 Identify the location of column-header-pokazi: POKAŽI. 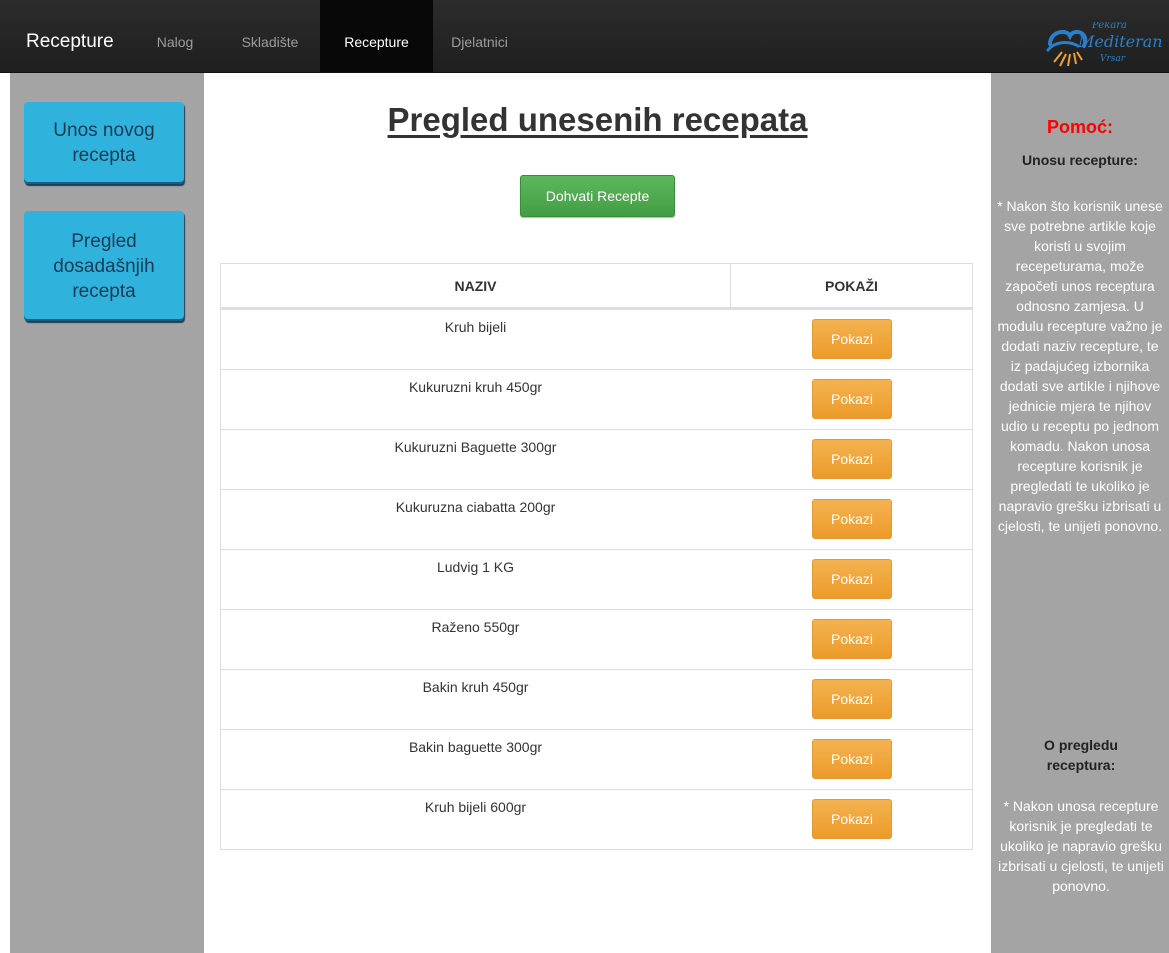
(851, 286).